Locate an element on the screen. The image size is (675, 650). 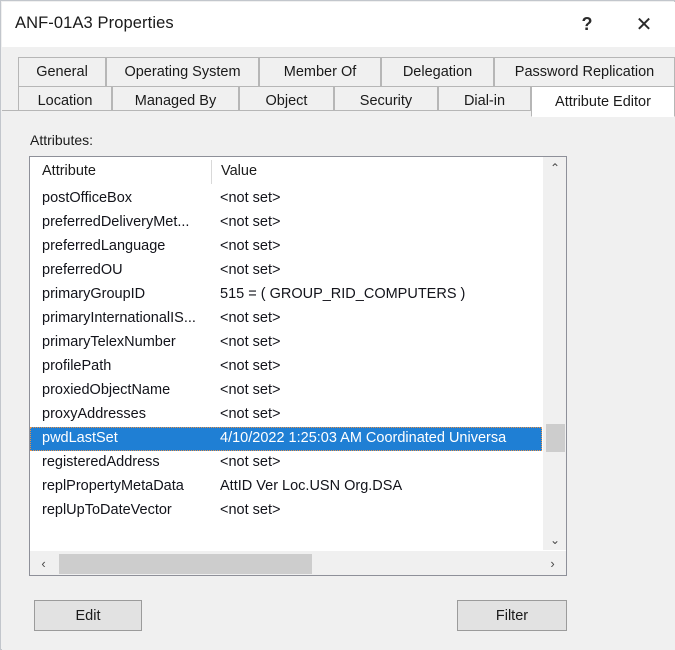
horizontal-scrollbar: ‹ › is located at coordinates (298, 562).